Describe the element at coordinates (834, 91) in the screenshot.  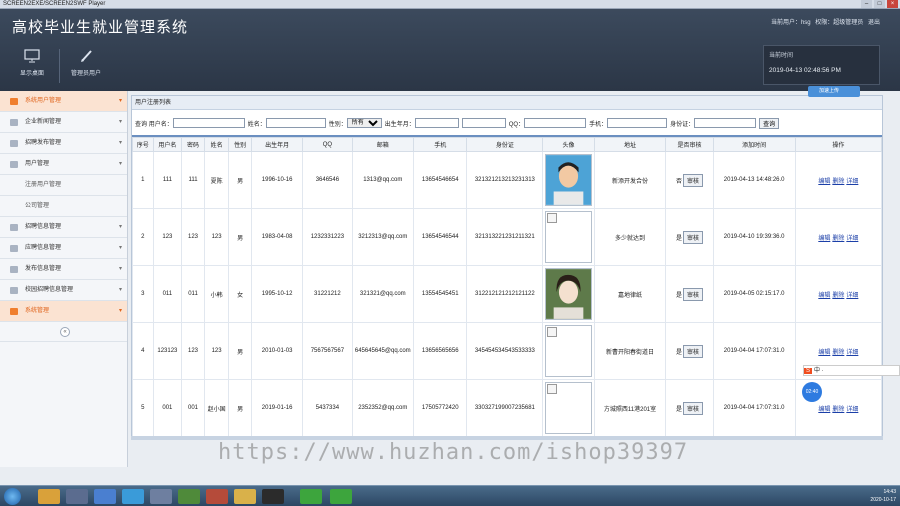
I see `cloud-upload-badge: 加速上传` at that location.